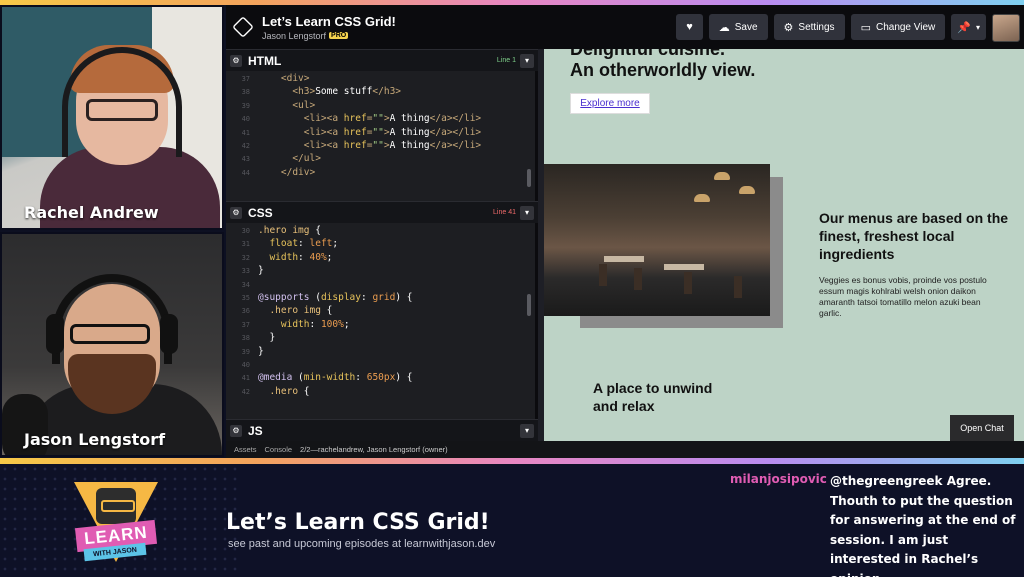 This screenshot has height=577, width=1024. I want to click on code-line: 37 <div>, so click(382, 79).